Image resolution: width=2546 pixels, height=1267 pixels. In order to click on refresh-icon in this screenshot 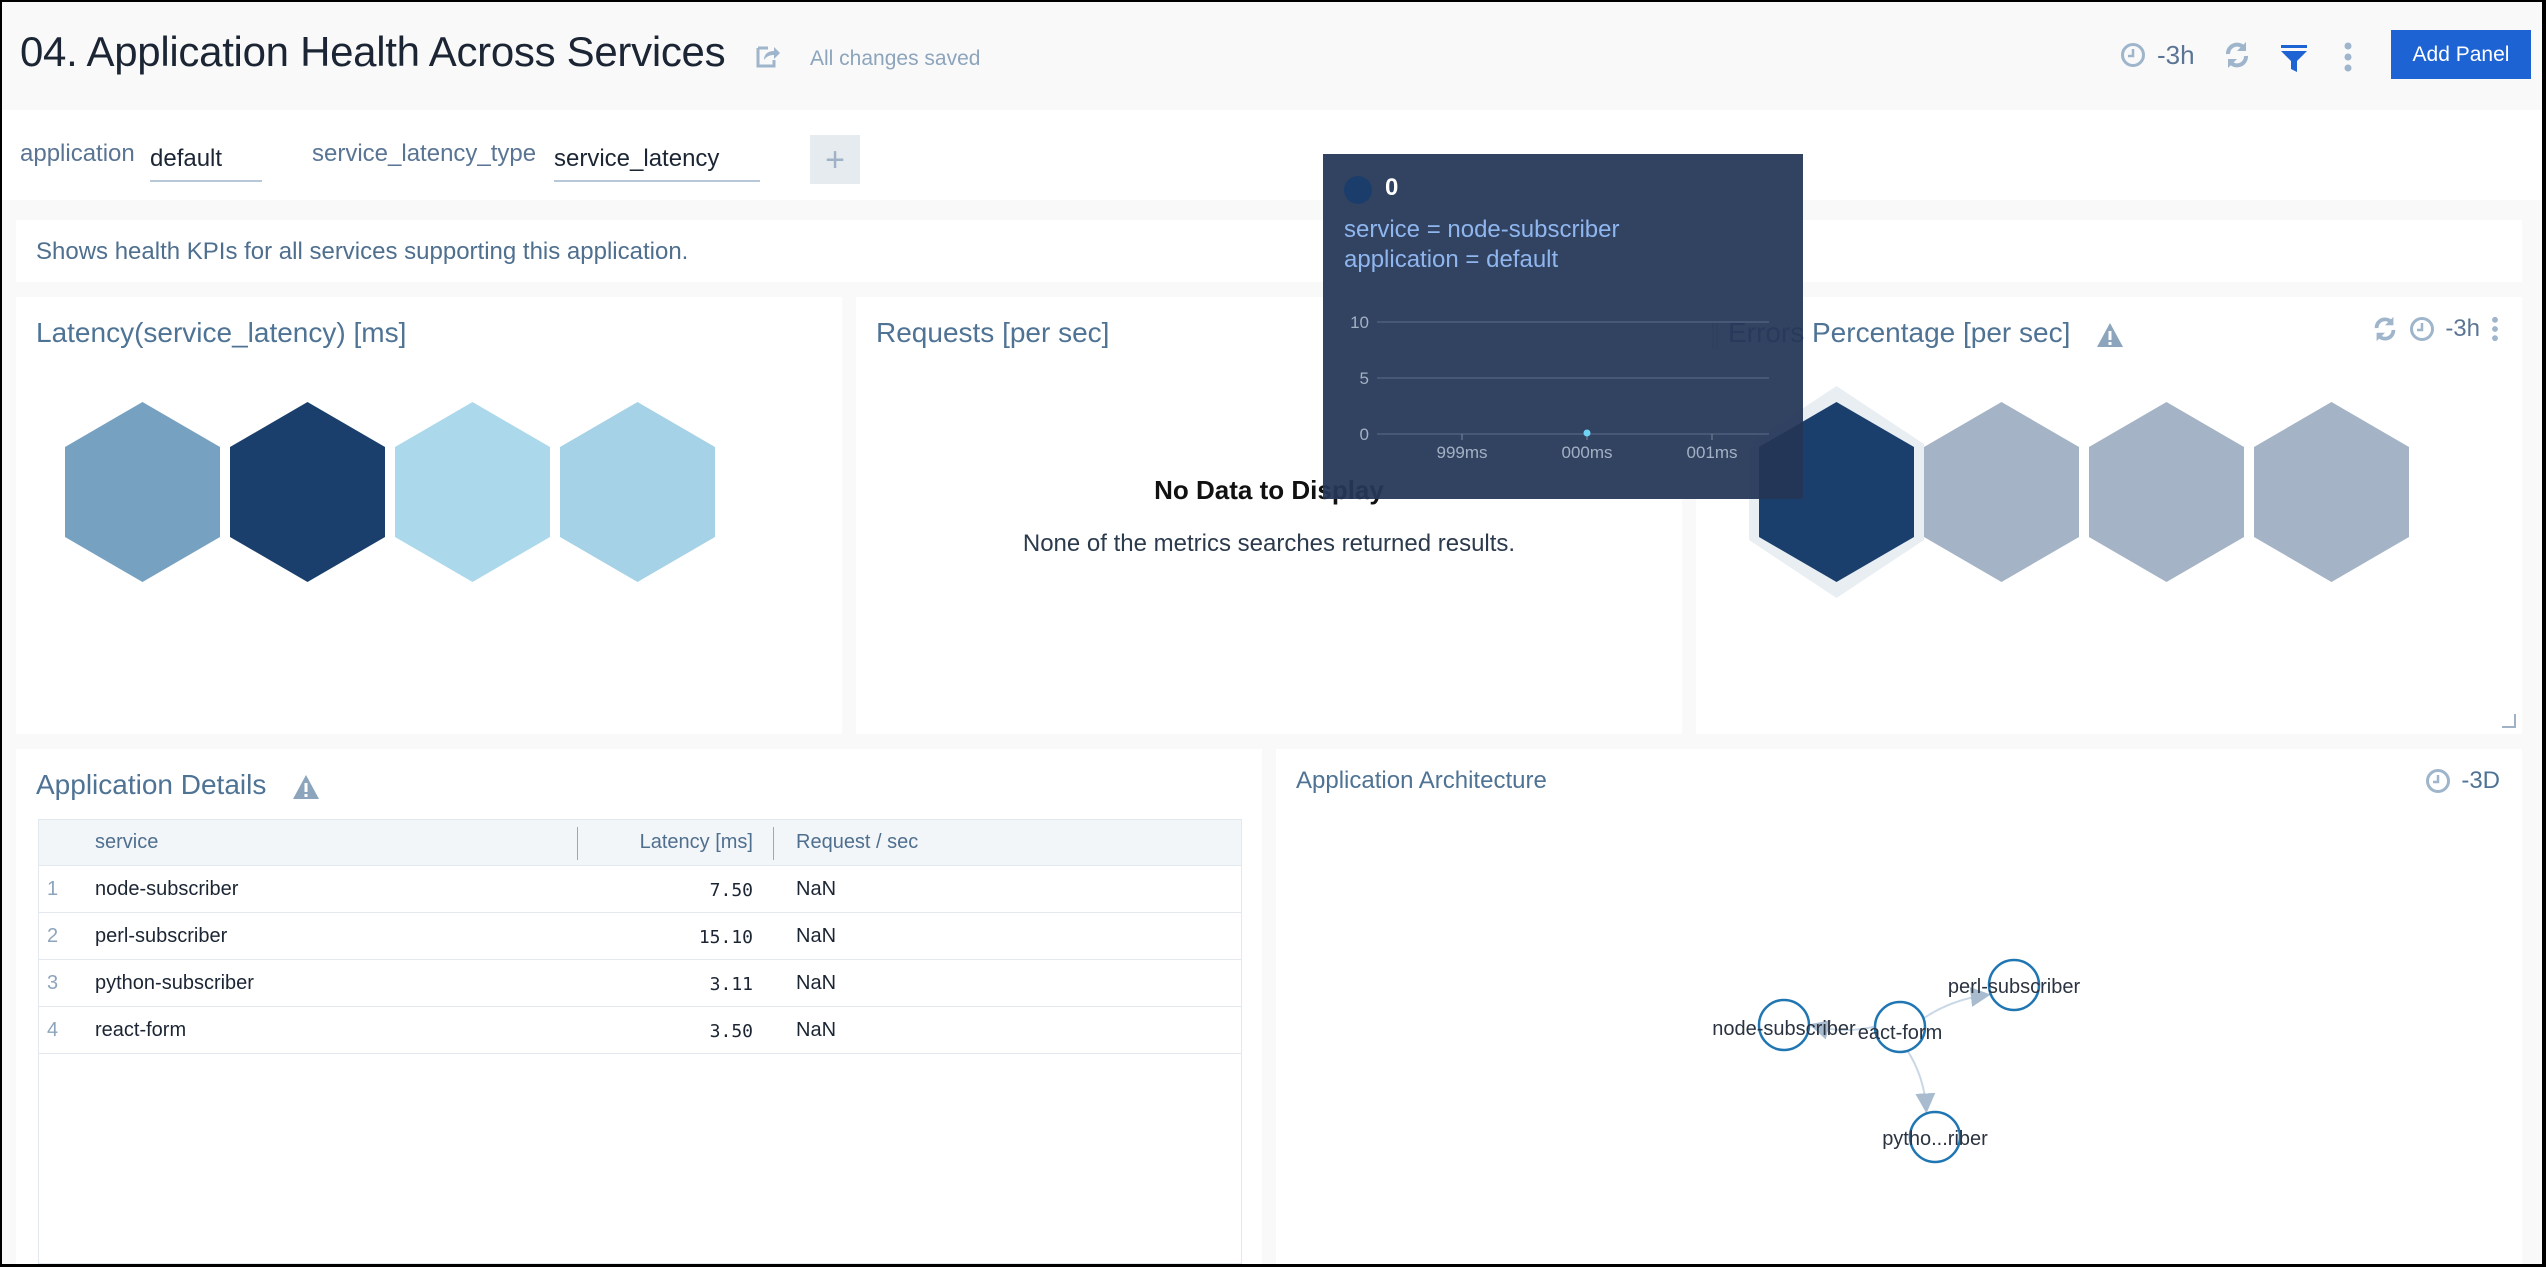, I will do `click(2237, 55)`.